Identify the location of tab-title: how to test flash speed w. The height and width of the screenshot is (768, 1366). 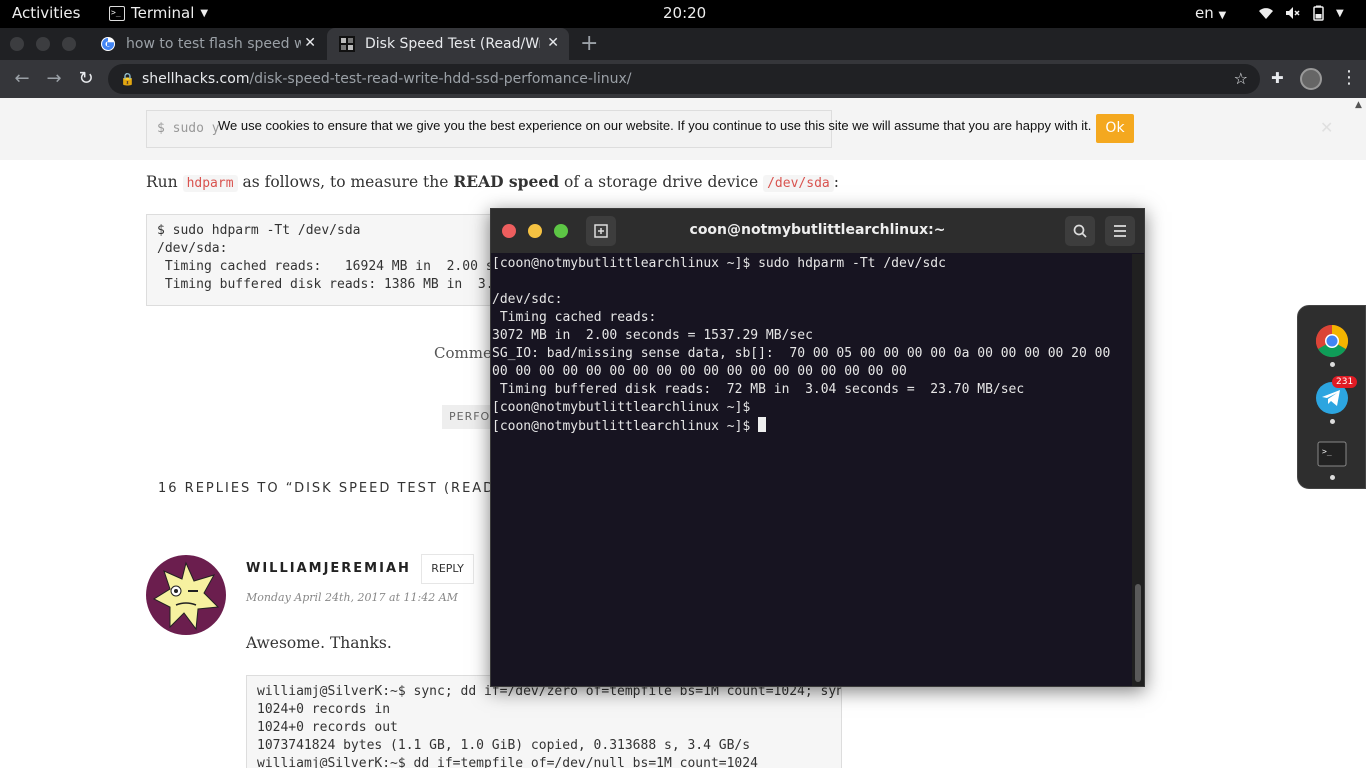
(213, 44).